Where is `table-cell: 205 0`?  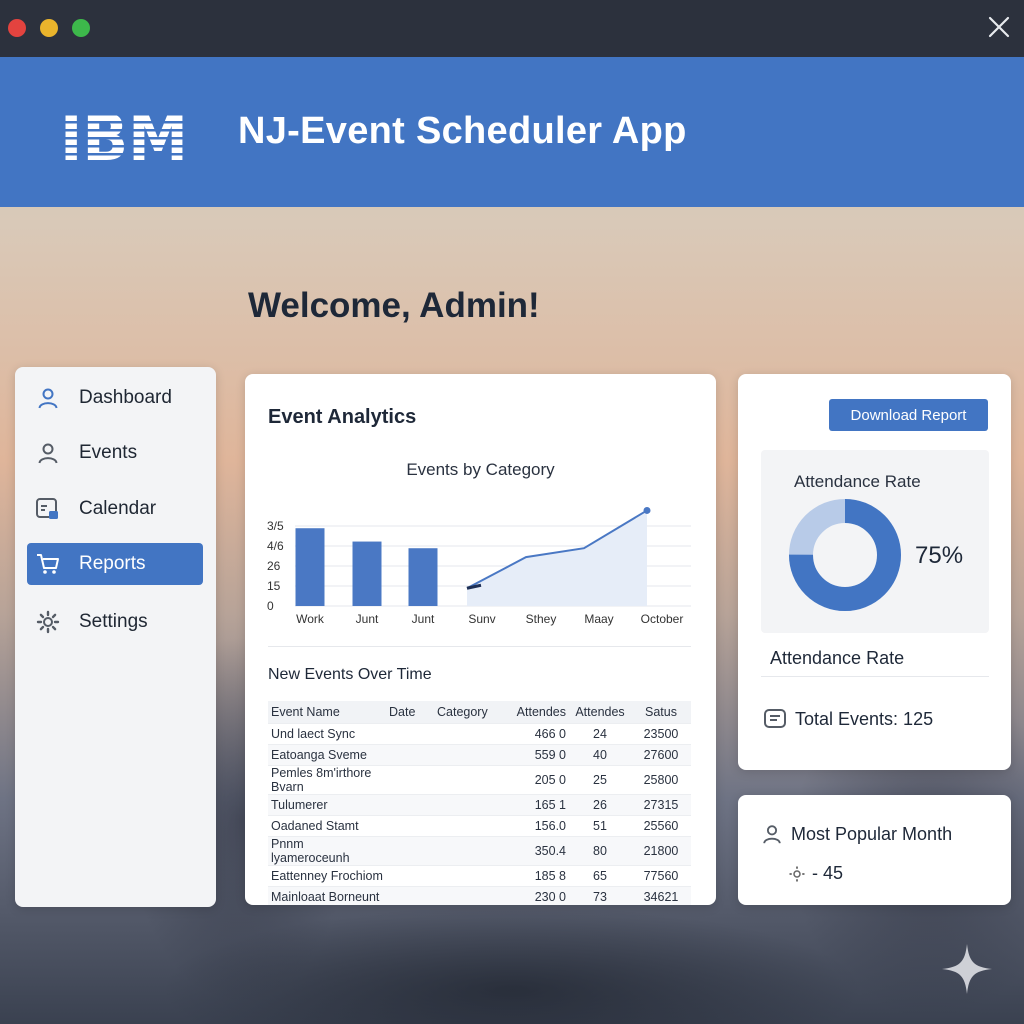
table-cell: 205 0 is located at coordinates (536, 779).